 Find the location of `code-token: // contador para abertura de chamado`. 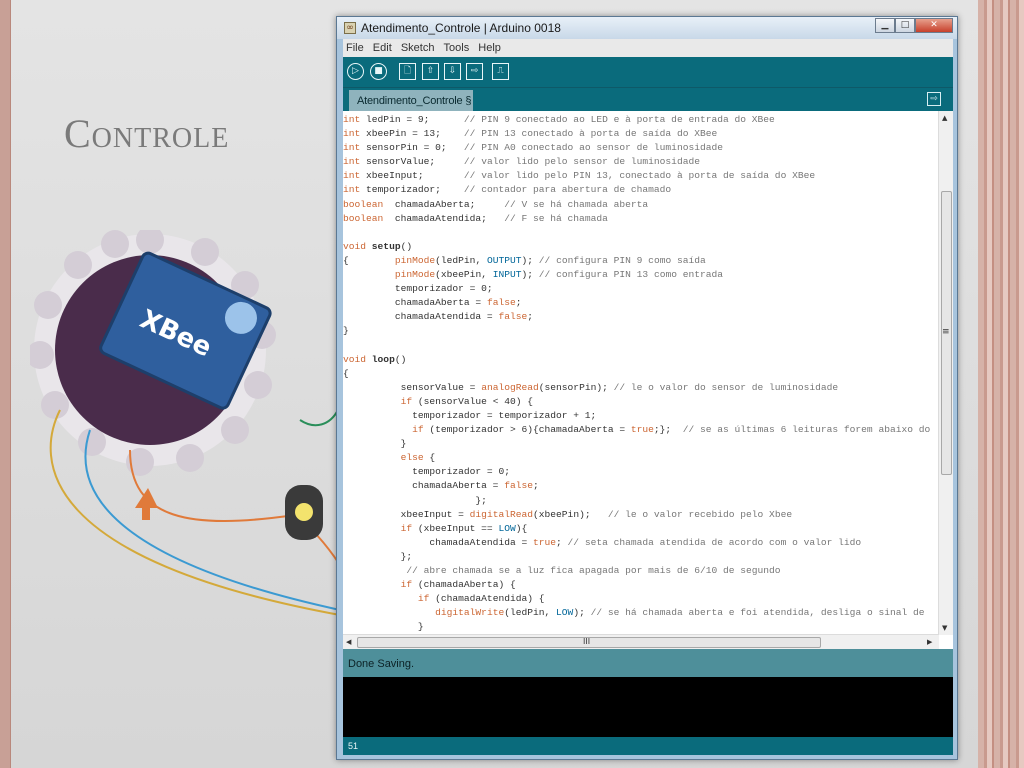

code-token: // contador para abertura de chamado is located at coordinates (567, 190).